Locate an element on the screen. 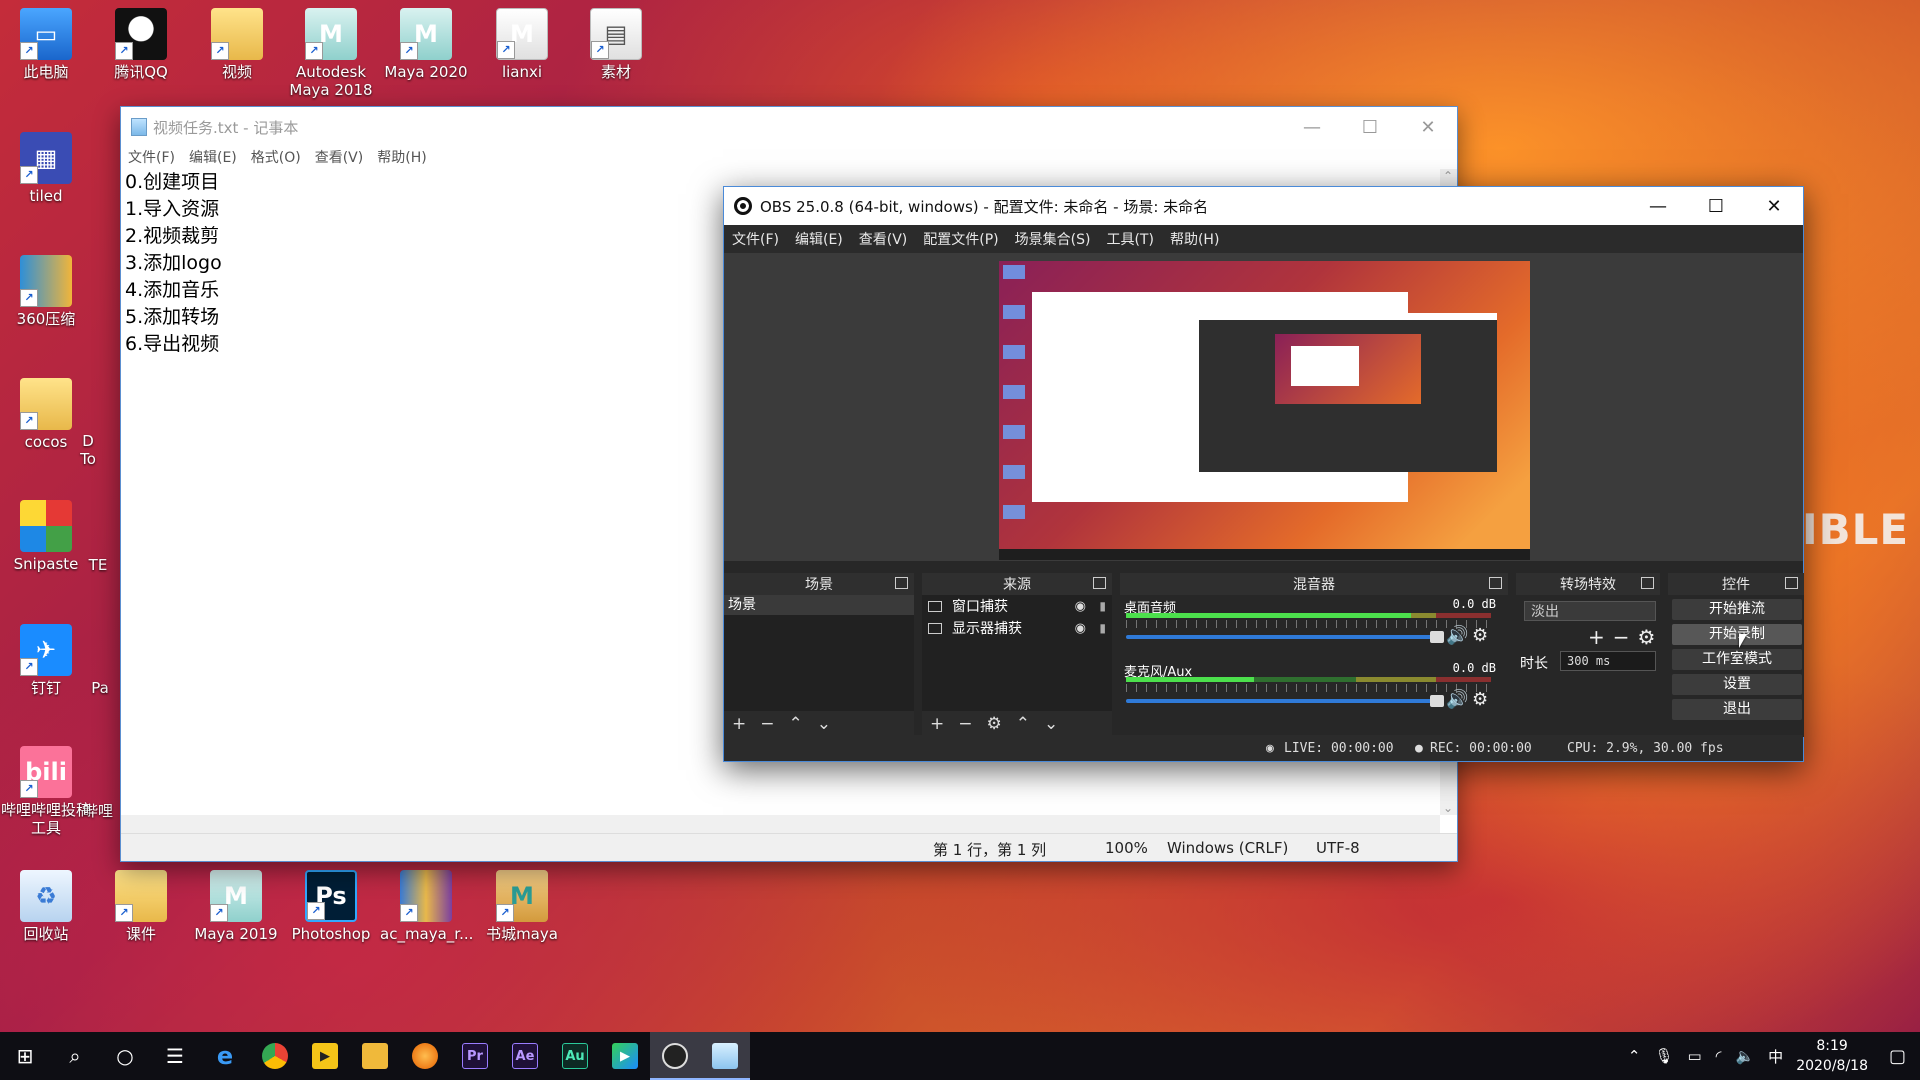 The width and height of the screenshot is (1920, 1080). desktop-icon-maya-2020: M Maya 2020 is located at coordinates (426, 44).